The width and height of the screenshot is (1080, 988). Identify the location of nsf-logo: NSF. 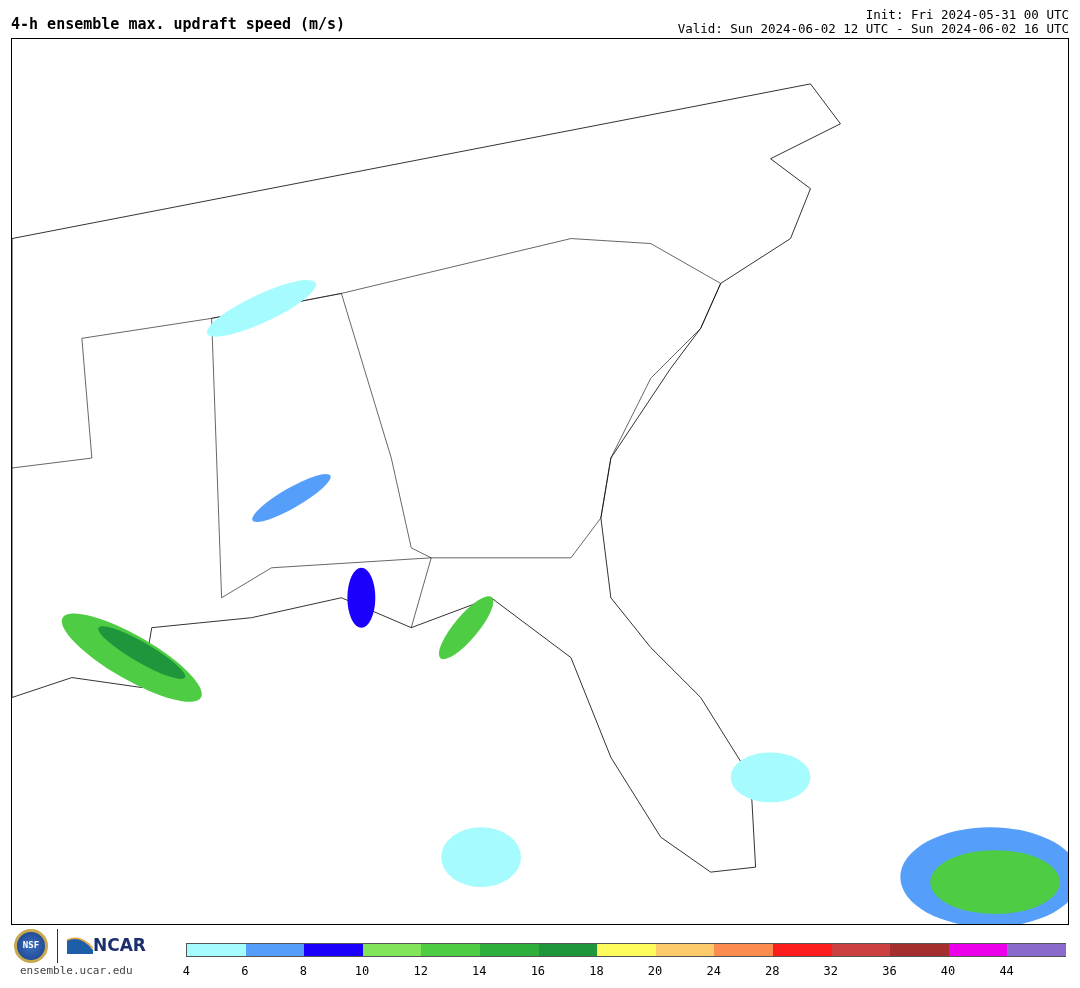
(31, 946).